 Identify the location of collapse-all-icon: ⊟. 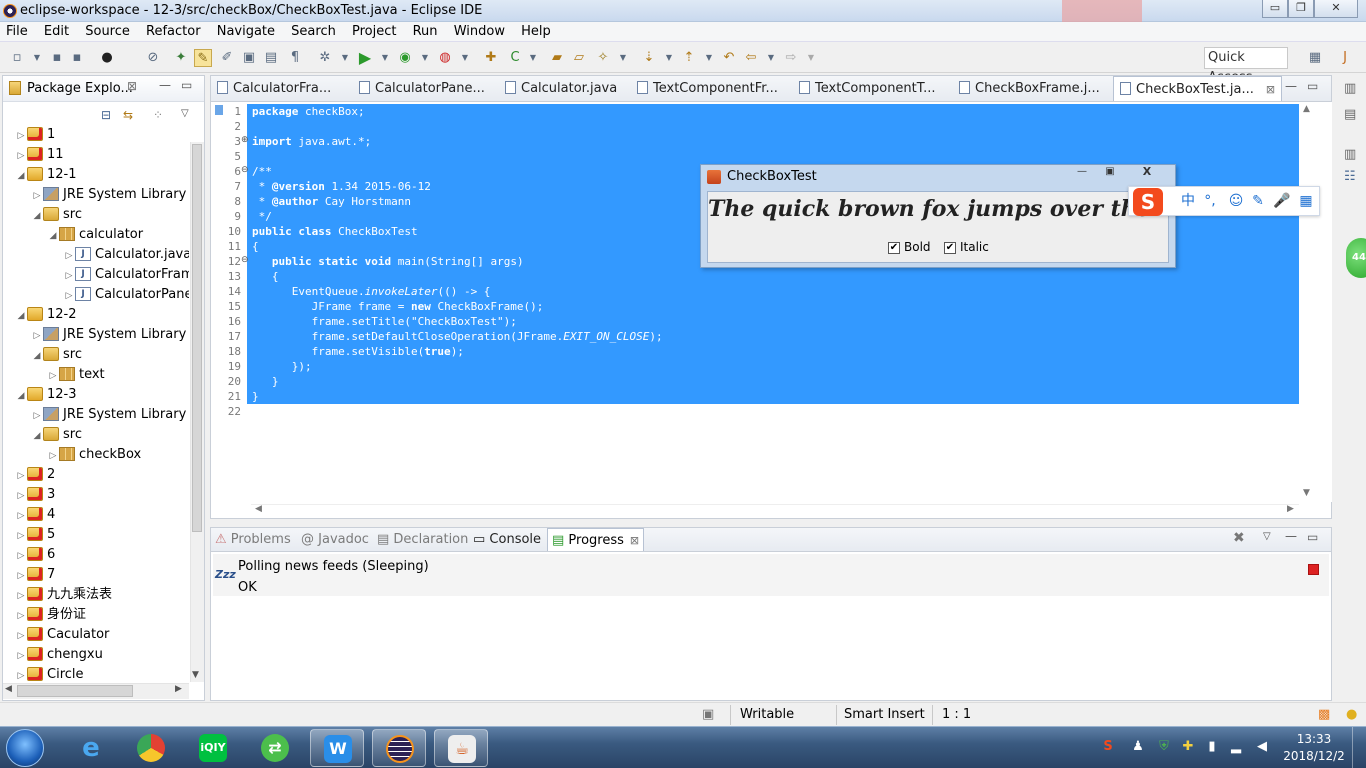
(106, 115).